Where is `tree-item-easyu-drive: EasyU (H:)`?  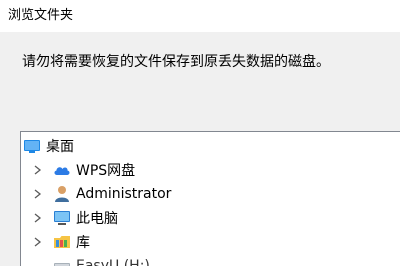
tree-item-easyu-drive: EasyU (H:) is located at coordinates (90, 260).